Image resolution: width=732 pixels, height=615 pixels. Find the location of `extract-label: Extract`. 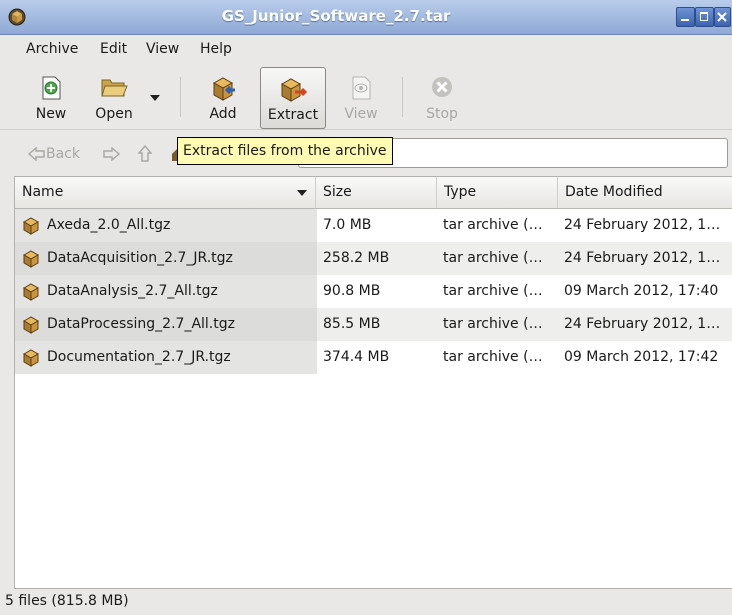

extract-label: Extract is located at coordinates (293, 115).